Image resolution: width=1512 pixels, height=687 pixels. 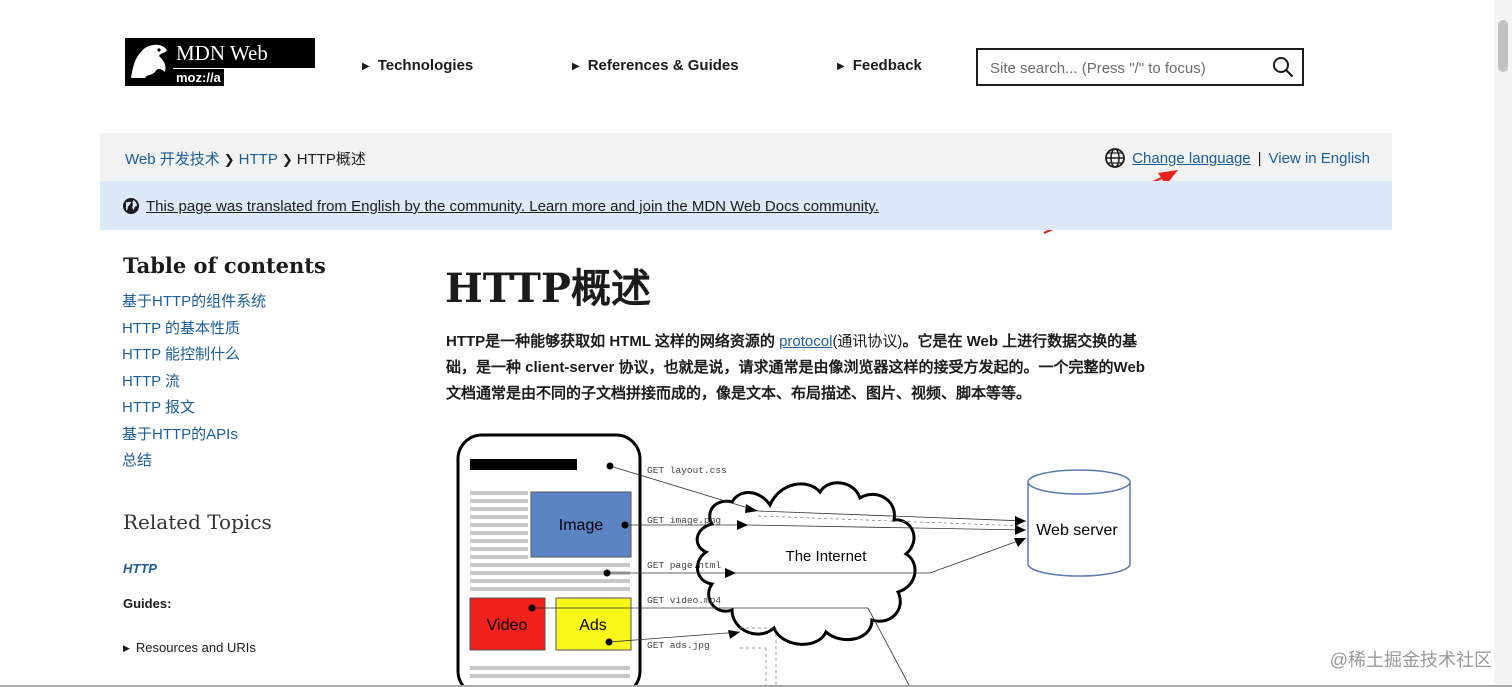 What do you see at coordinates (180, 434) in the screenshot?
I see `toc-link: 基于HTTP的APIs` at bounding box center [180, 434].